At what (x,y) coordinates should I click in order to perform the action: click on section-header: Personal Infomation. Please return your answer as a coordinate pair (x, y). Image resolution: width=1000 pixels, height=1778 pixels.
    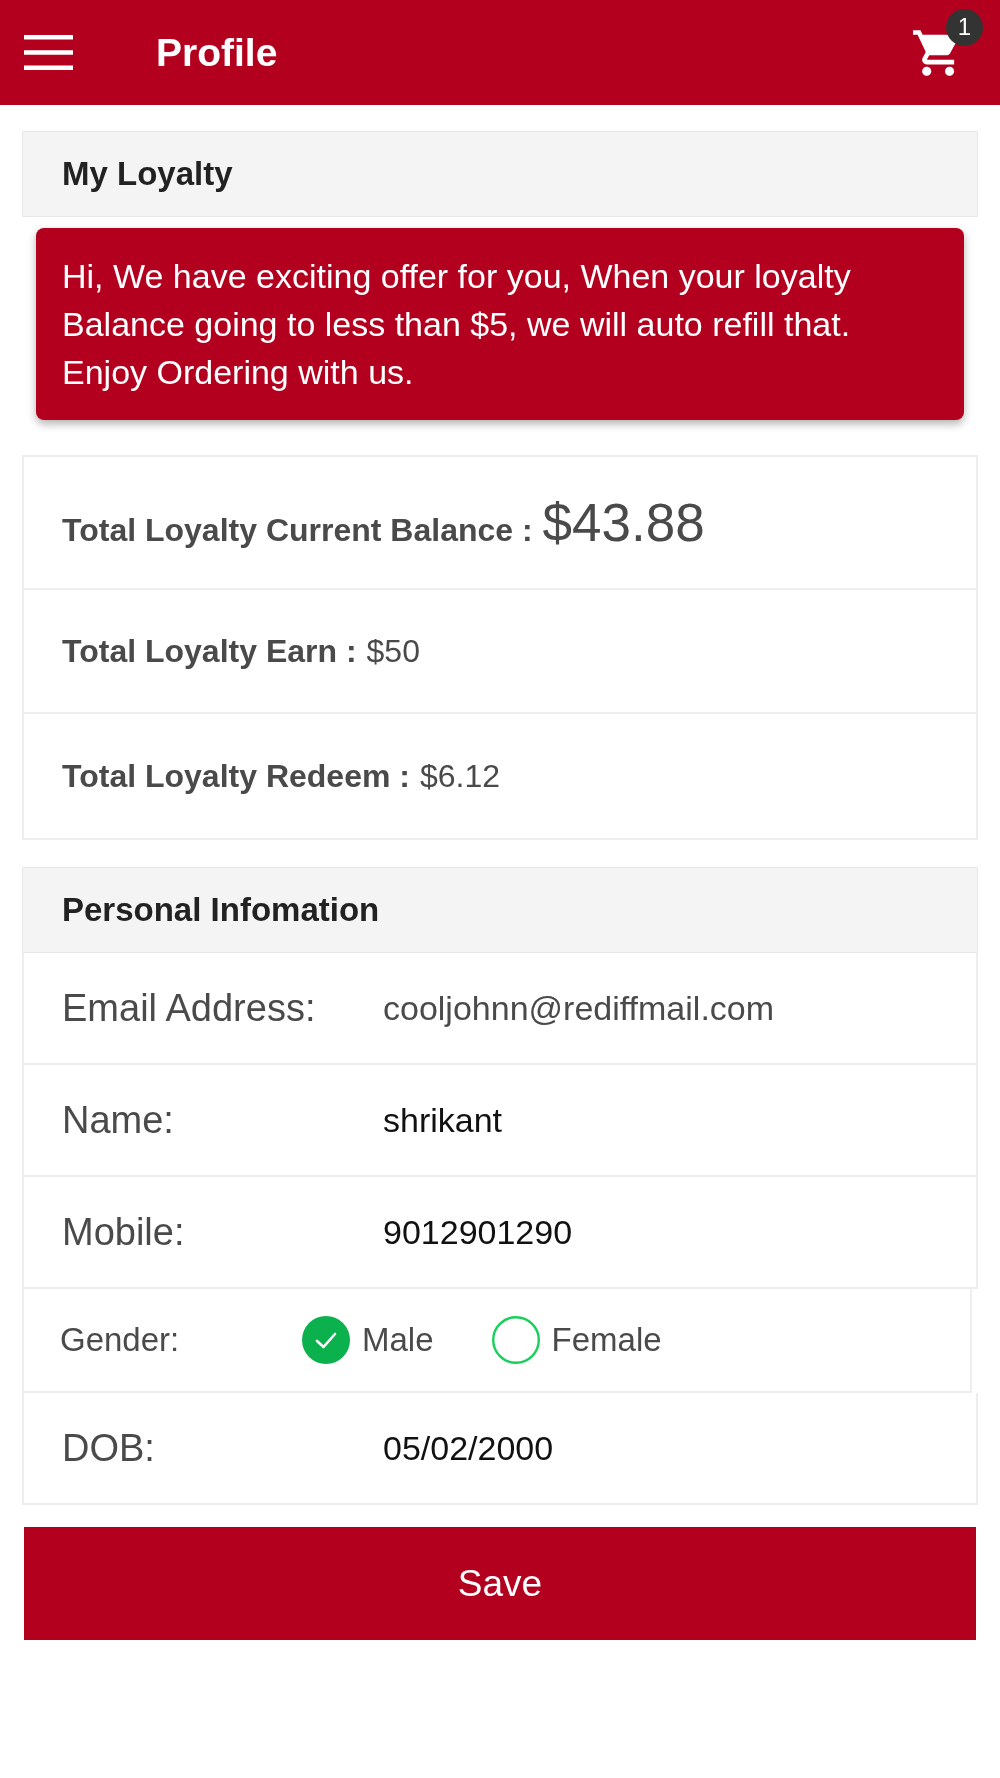
    Looking at the image, I should click on (500, 910).